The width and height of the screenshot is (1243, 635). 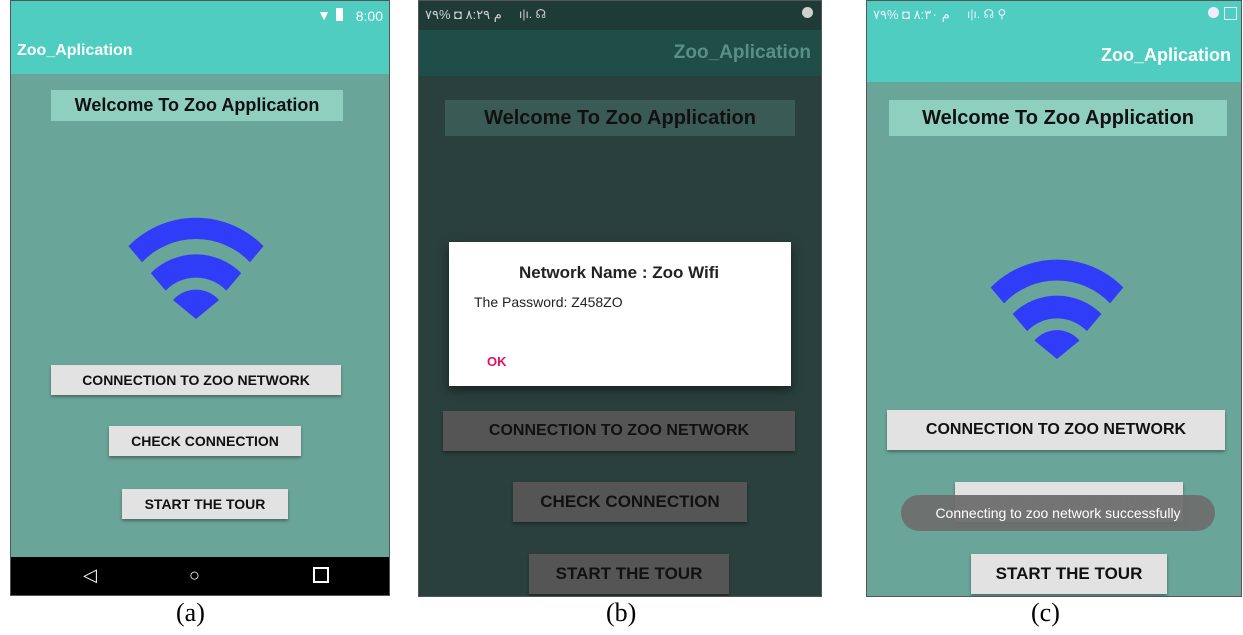 What do you see at coordinates (619, 272) in the screenshot?
I see `dialog-title: Network Name : Zoo Wifi` at bounding box center [619, 272].